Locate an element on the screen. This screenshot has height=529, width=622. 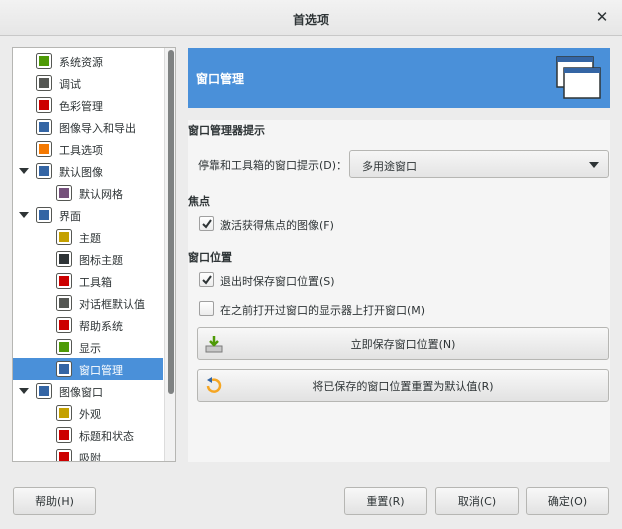
tool-options-icon is located at coordinates (44, 149).